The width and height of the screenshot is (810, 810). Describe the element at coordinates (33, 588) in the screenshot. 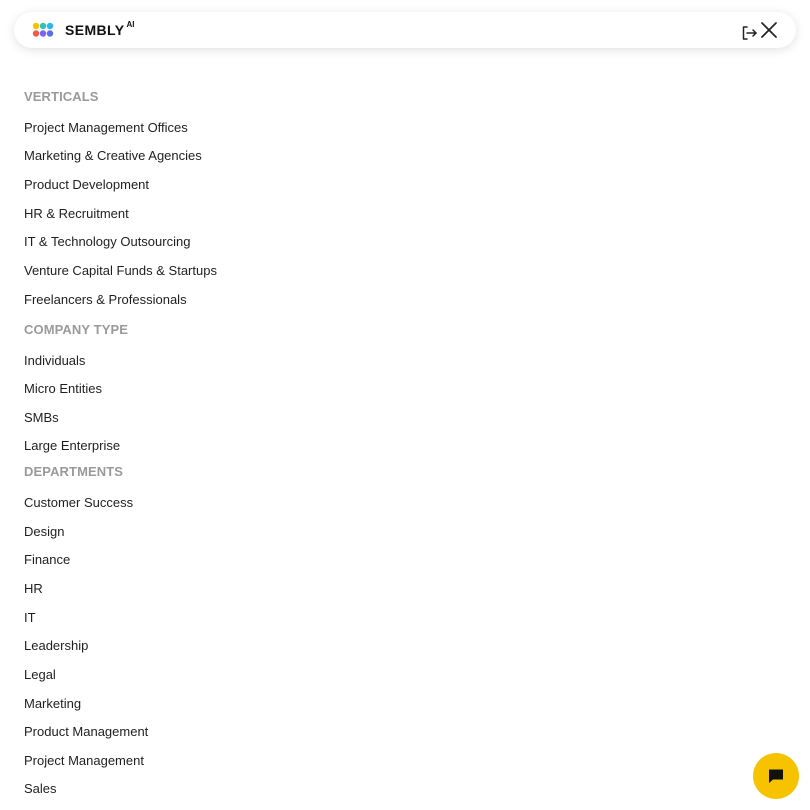

I see `menu-item-hr: HR` at that location.